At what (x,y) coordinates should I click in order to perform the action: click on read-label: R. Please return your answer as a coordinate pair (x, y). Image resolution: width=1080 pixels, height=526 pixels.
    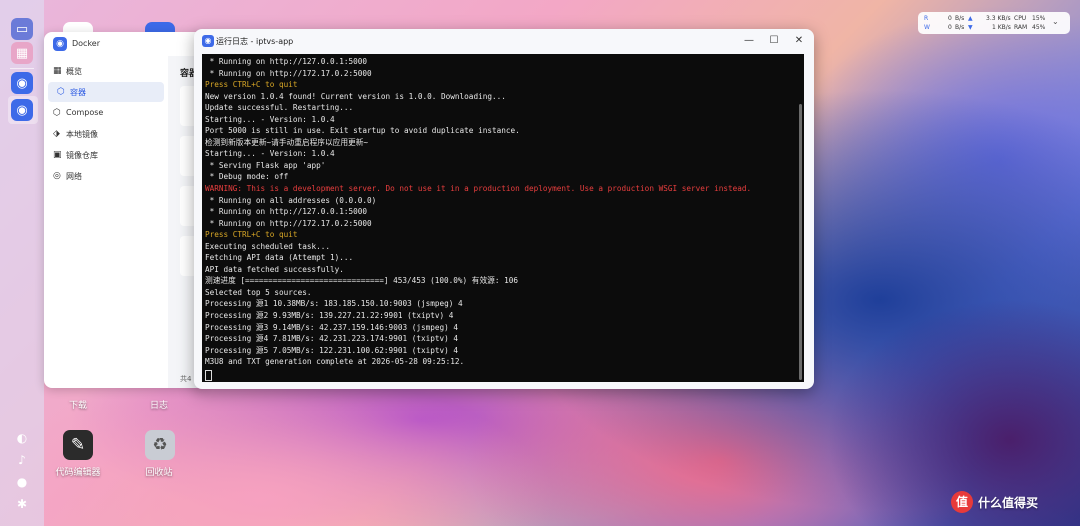
    Looking at the image, I should click on (926, 18).